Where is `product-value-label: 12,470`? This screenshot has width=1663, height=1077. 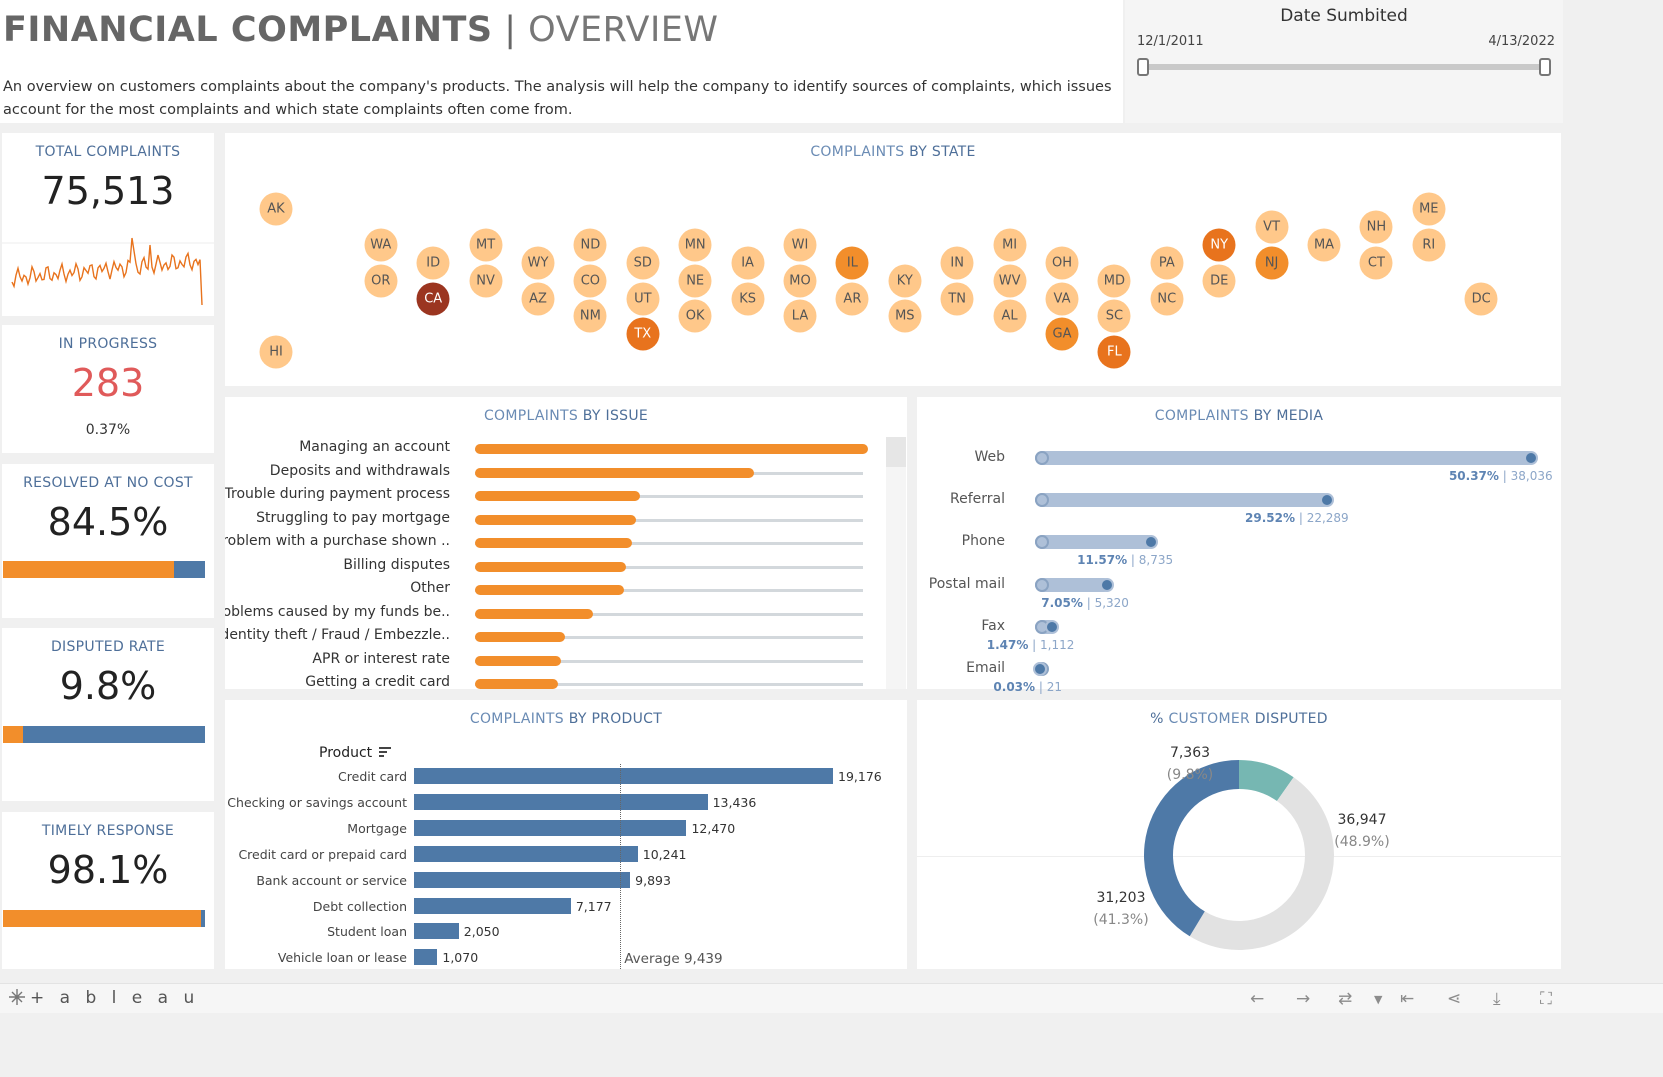 product-value-label: 12,470 is located at coordinates (713, 828).